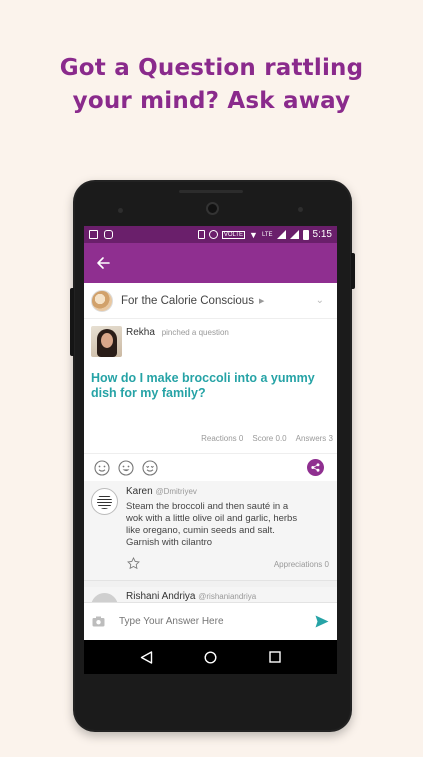  What do you see at coordinates (213, 234) in the screenshot?
I see `alarm-icon` at bounding box center [213, 234].